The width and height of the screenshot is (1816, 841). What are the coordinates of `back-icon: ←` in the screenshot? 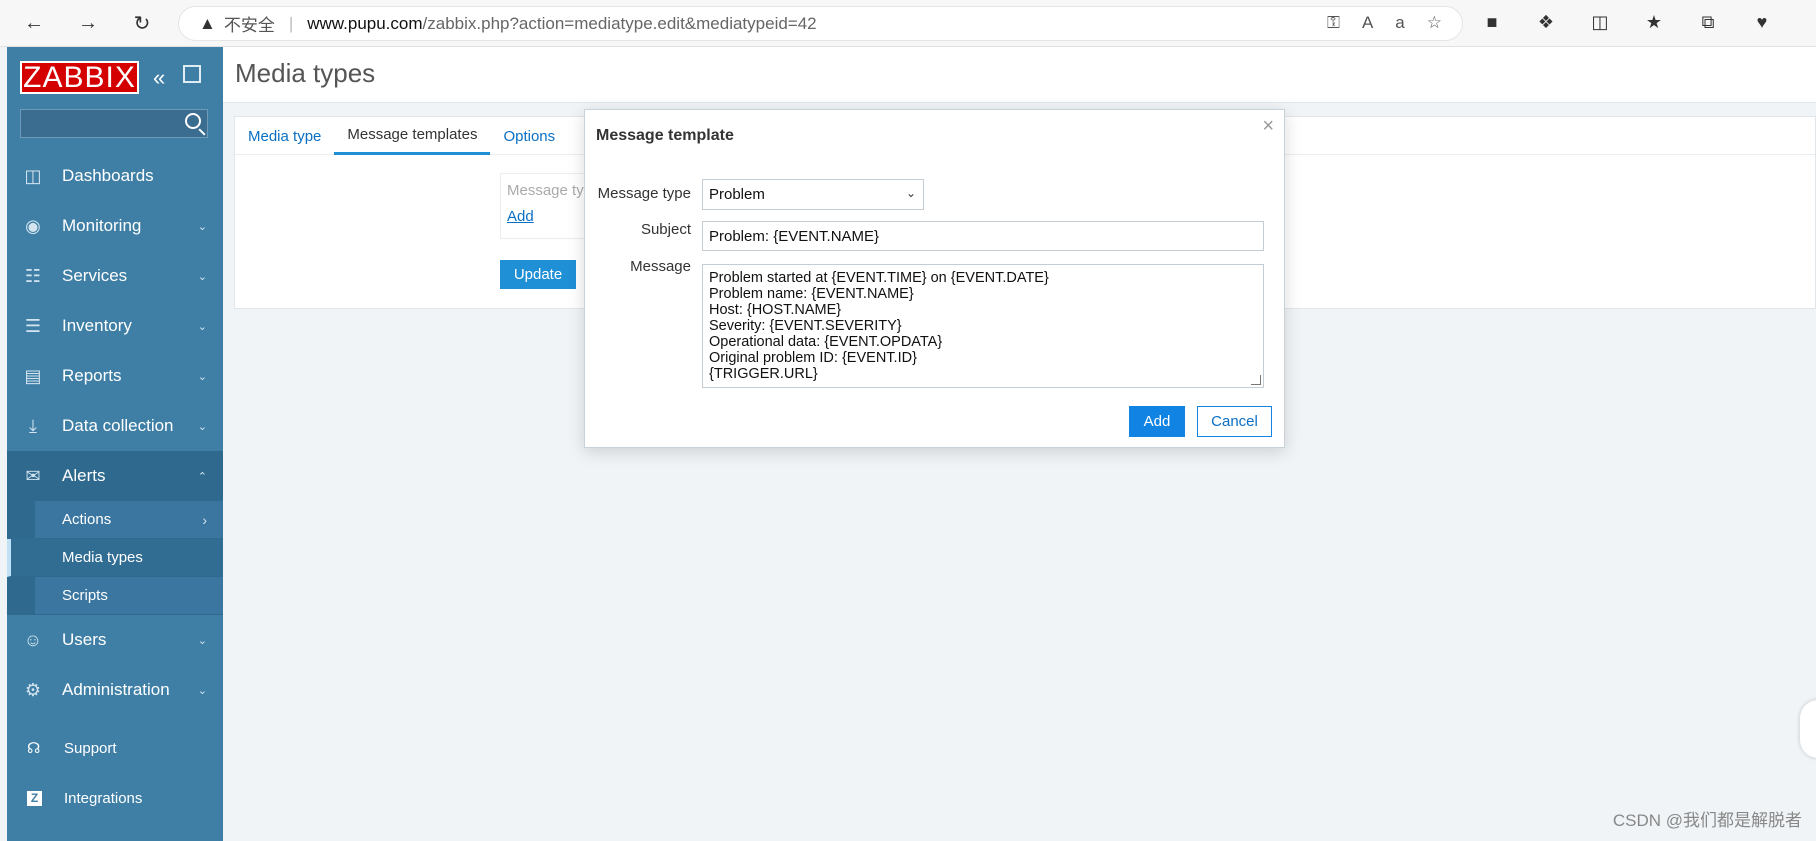 It's located at (34, 23).